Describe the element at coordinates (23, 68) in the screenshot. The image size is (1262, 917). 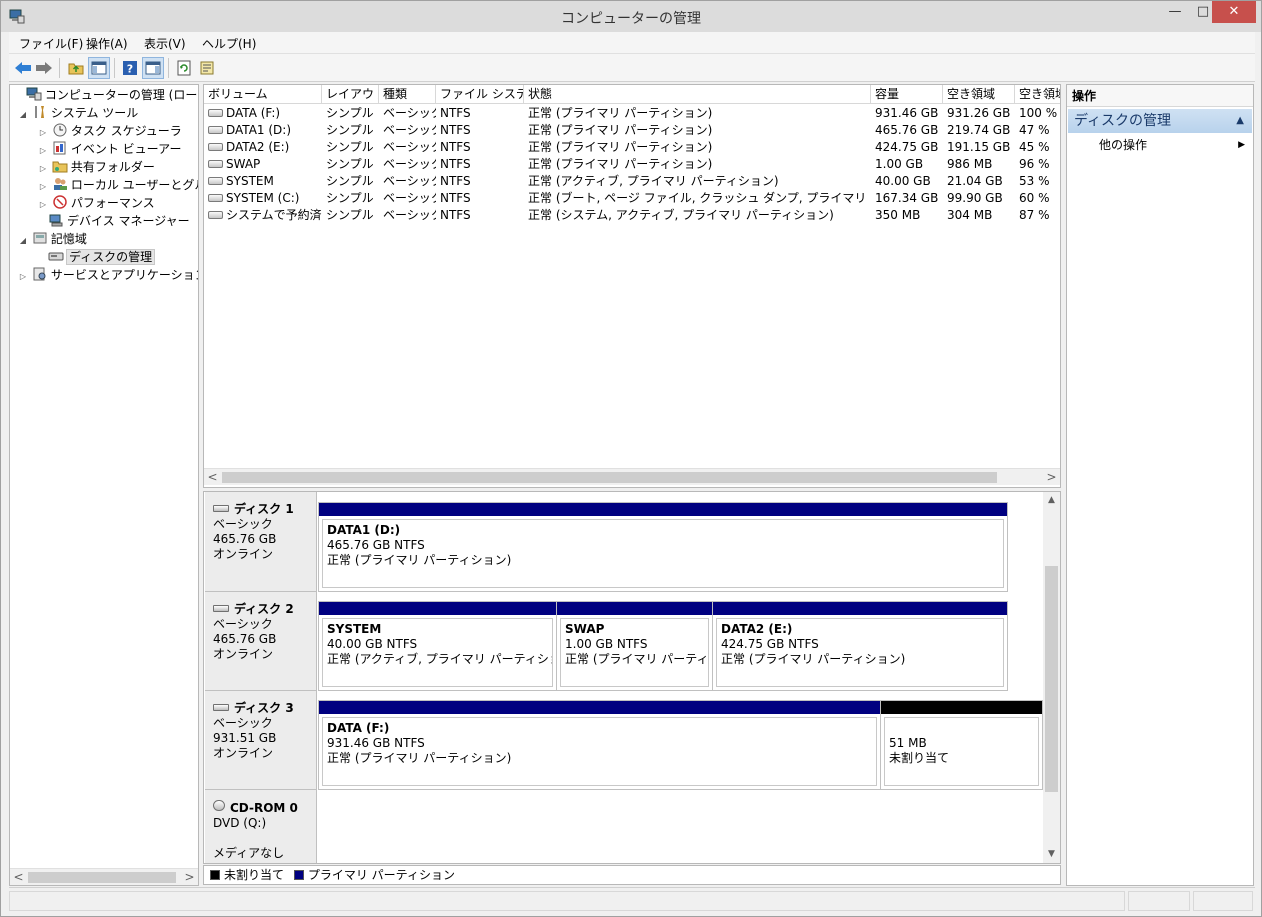
I see `back-arrow-icon` at that location.